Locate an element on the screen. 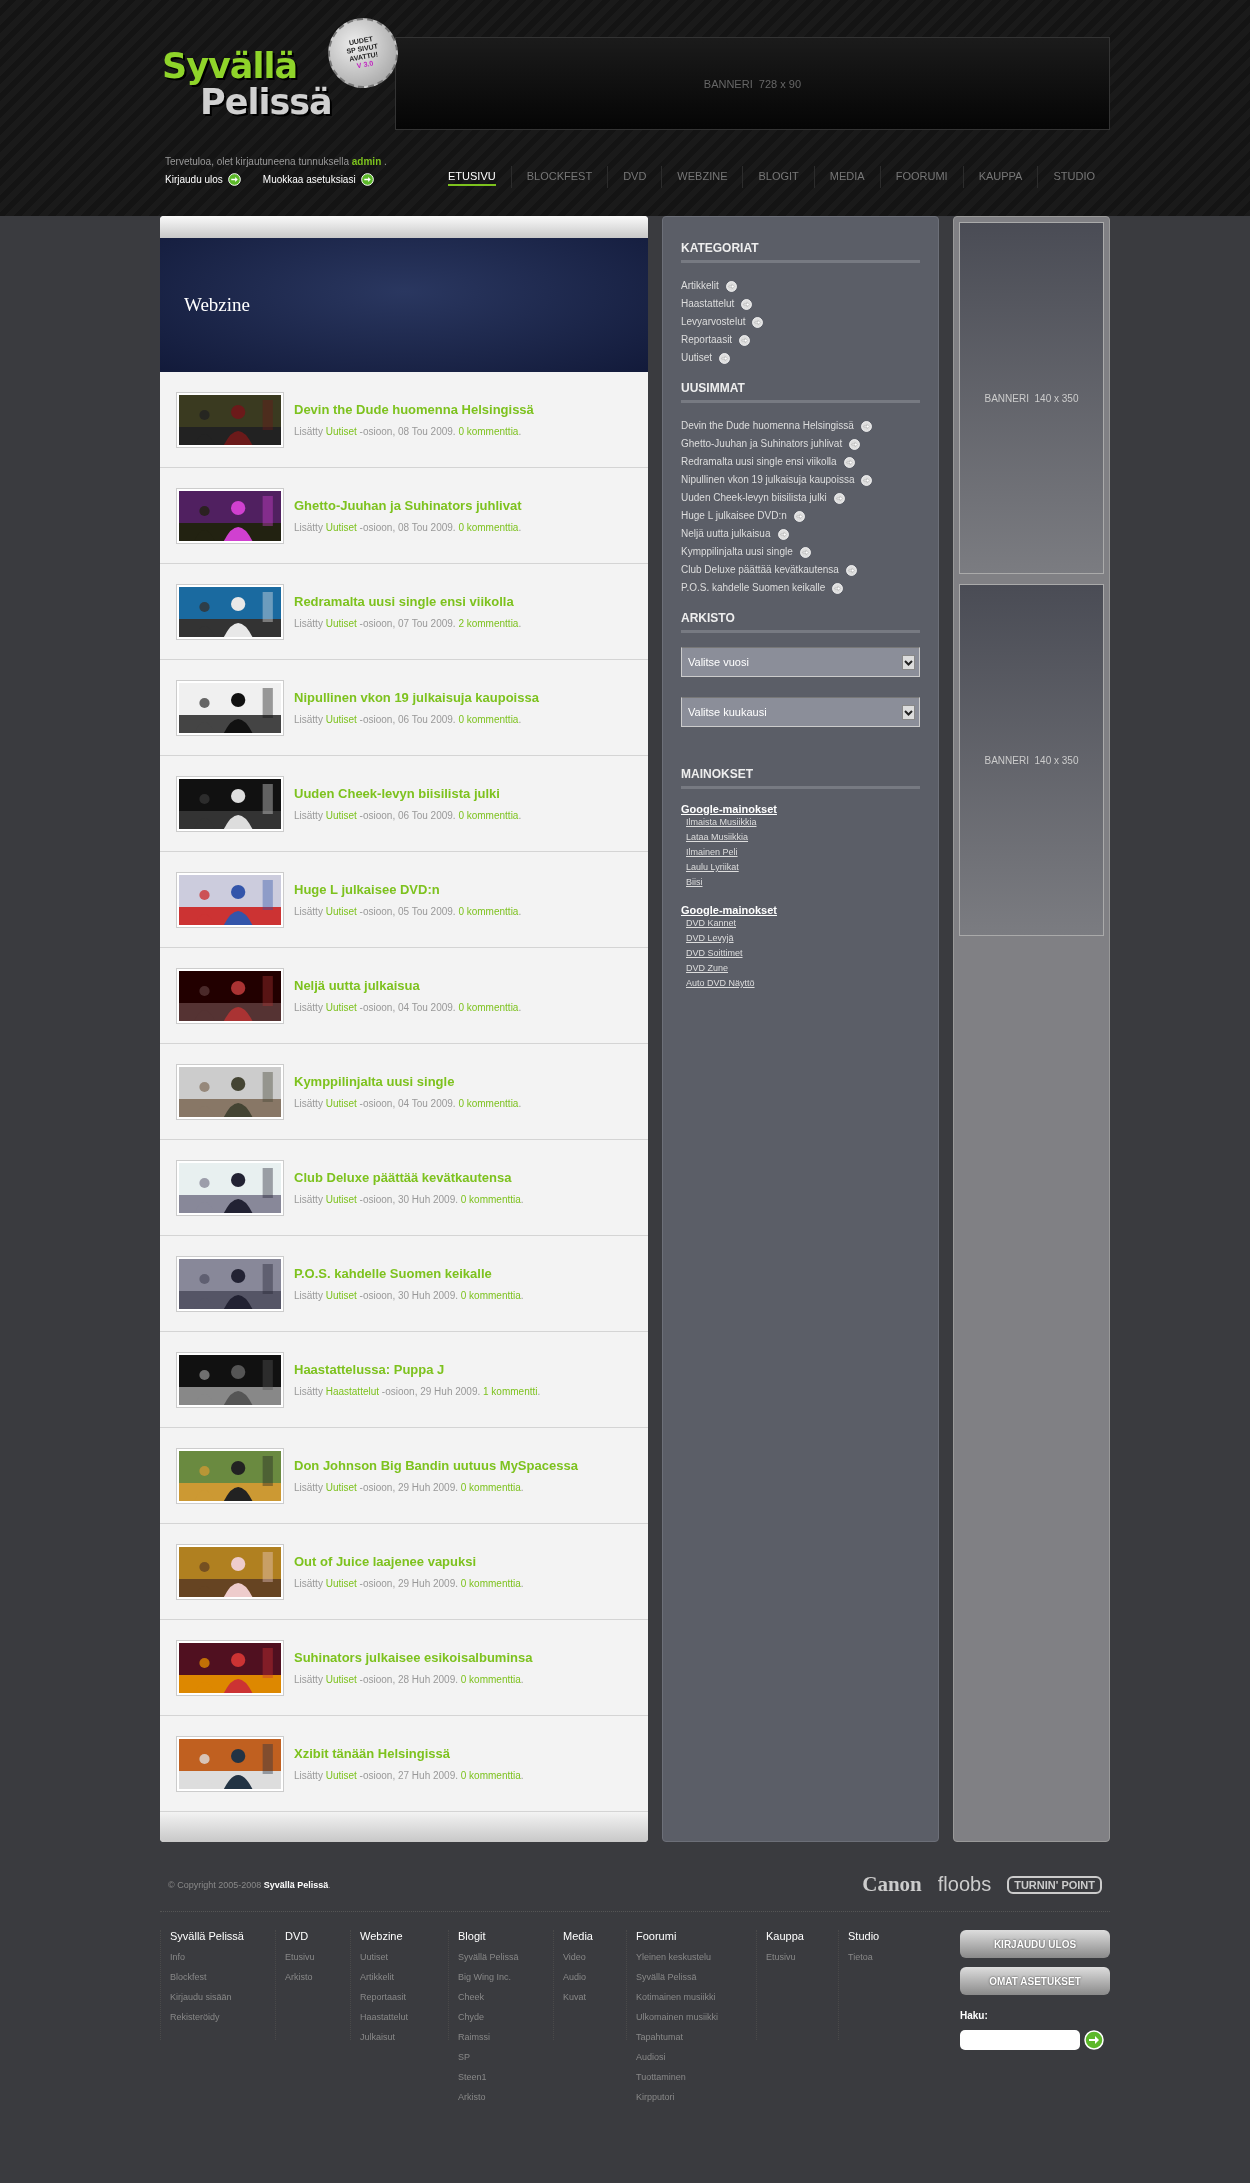 Image resolution: width=1250 pixels, height=2183 pixels. latest-link: Nipullinen vkon 19 julkaisuja kaupoissa is located at coordinates (800, 480).